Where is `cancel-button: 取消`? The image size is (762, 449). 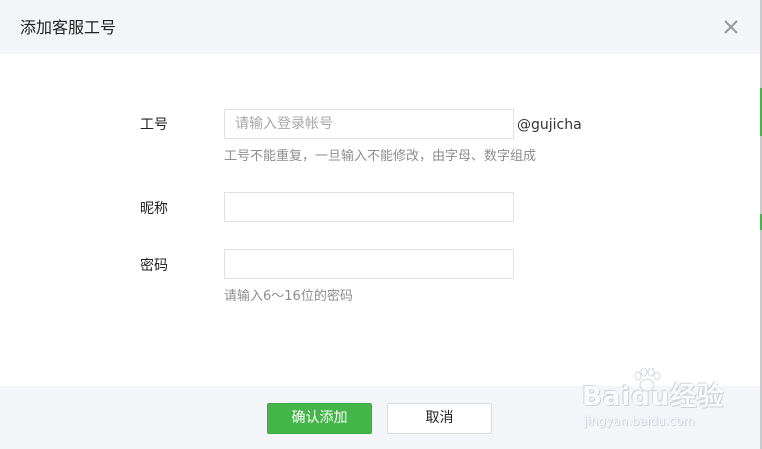 cancel-button: 取消 is located at coordinates (439, 418).